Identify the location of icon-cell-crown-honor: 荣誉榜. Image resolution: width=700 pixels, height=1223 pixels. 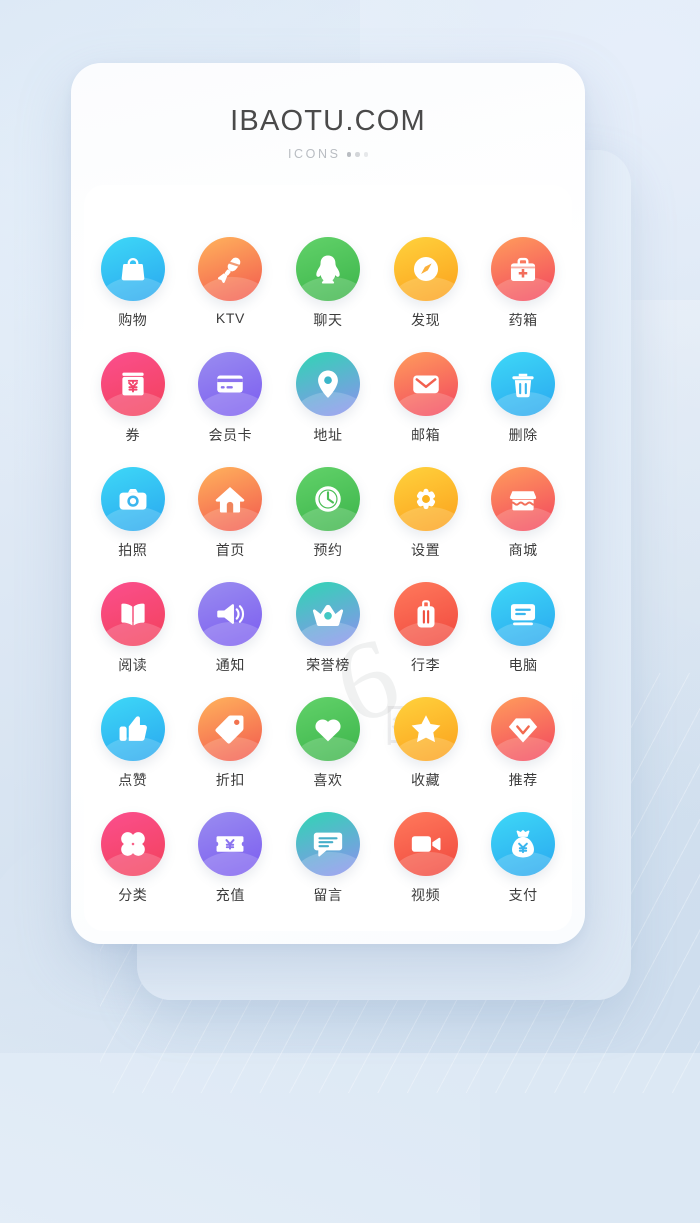
(328, 628).